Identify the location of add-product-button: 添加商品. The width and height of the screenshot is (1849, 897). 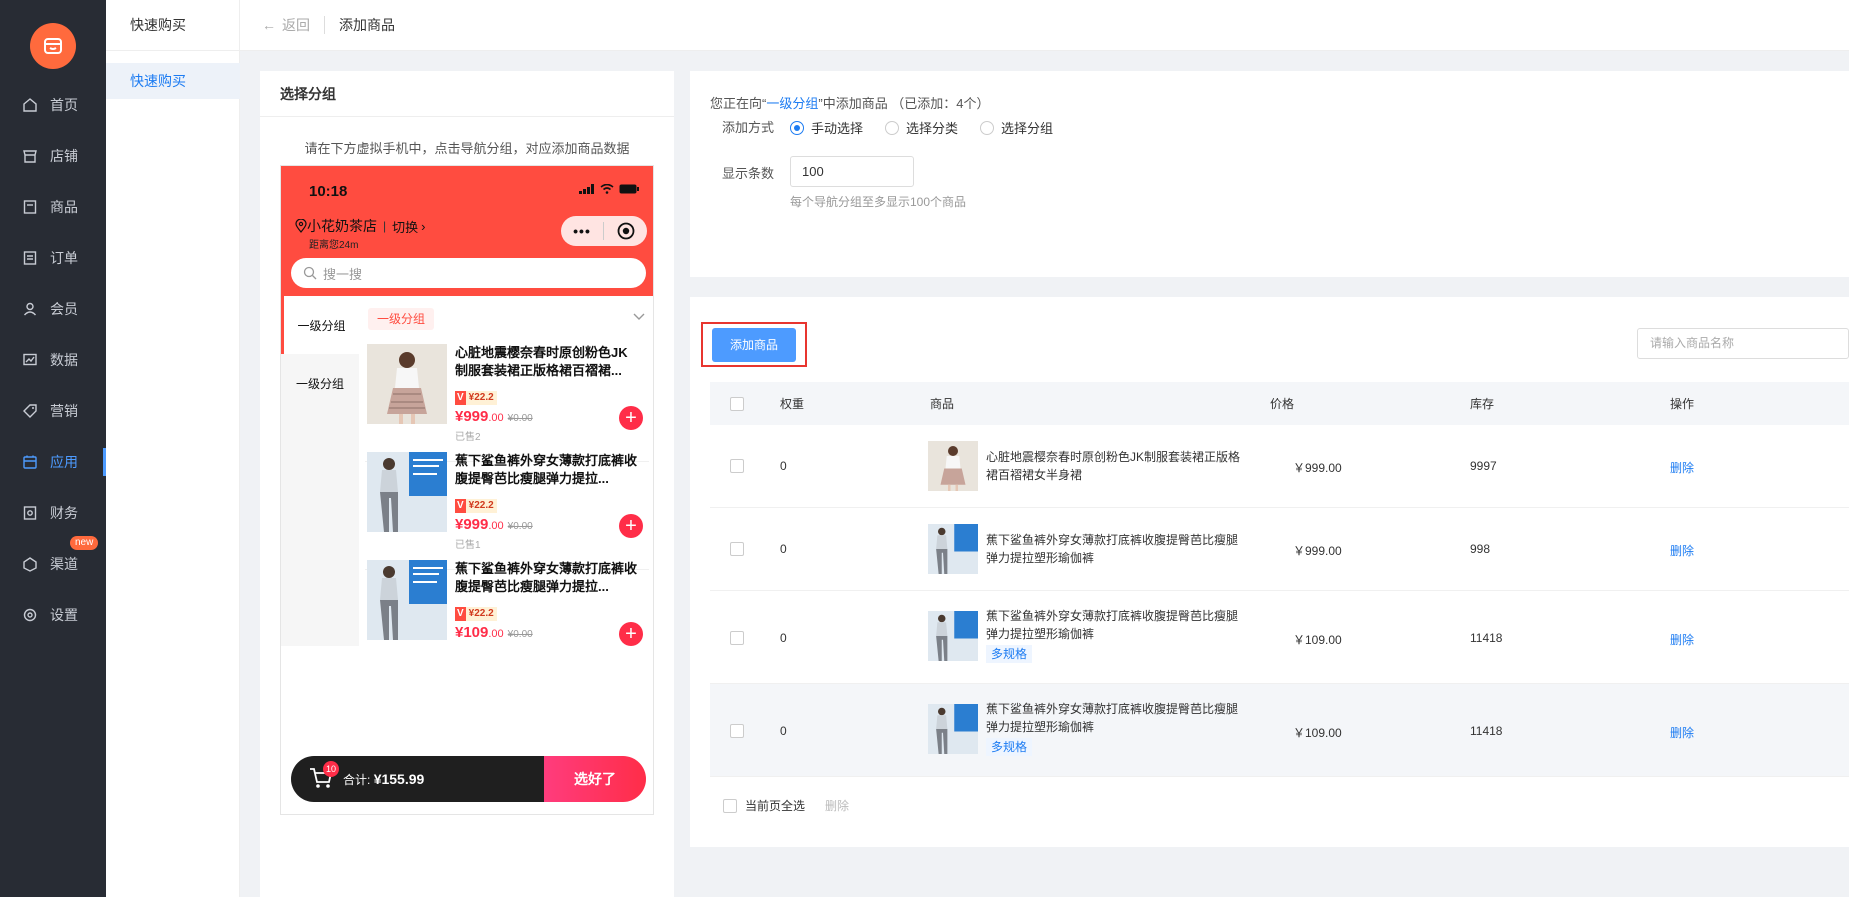
(754, 344).